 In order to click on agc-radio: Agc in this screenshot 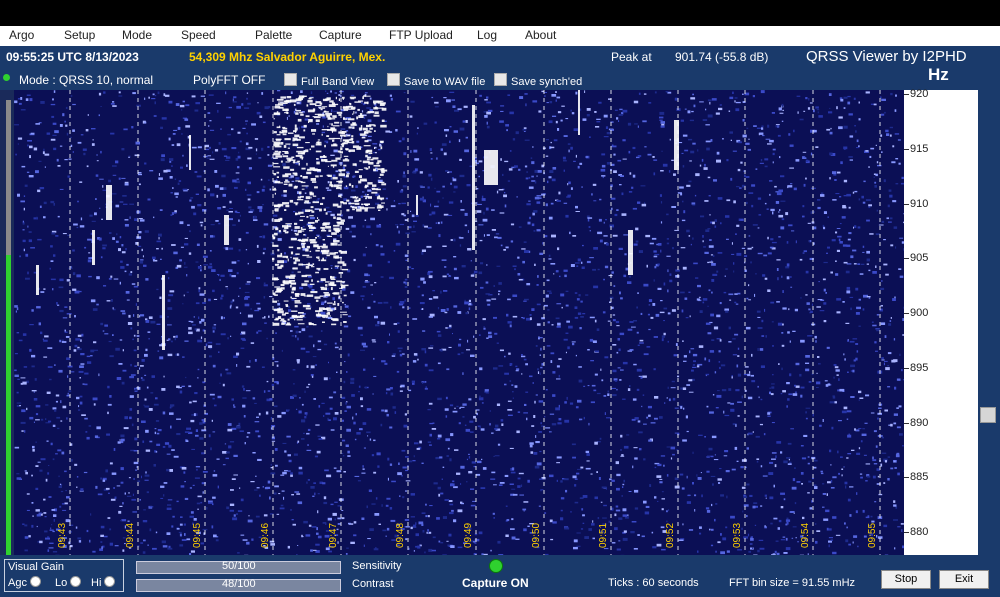, I will do `click(25, 582)`.